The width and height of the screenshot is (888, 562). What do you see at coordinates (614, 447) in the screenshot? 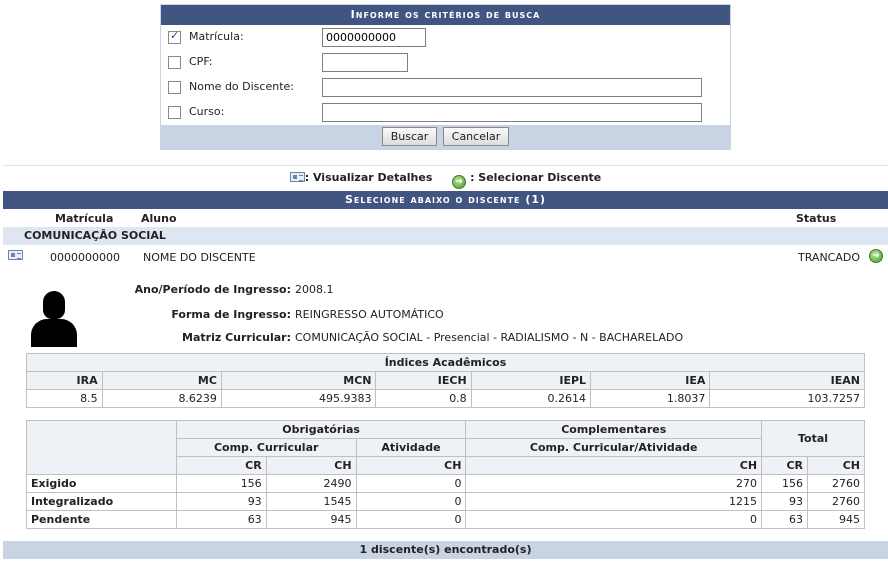
I see `comp-curricular-atividade-header: Comp. Curricular/Atividade` at bounding box center [614, 447].